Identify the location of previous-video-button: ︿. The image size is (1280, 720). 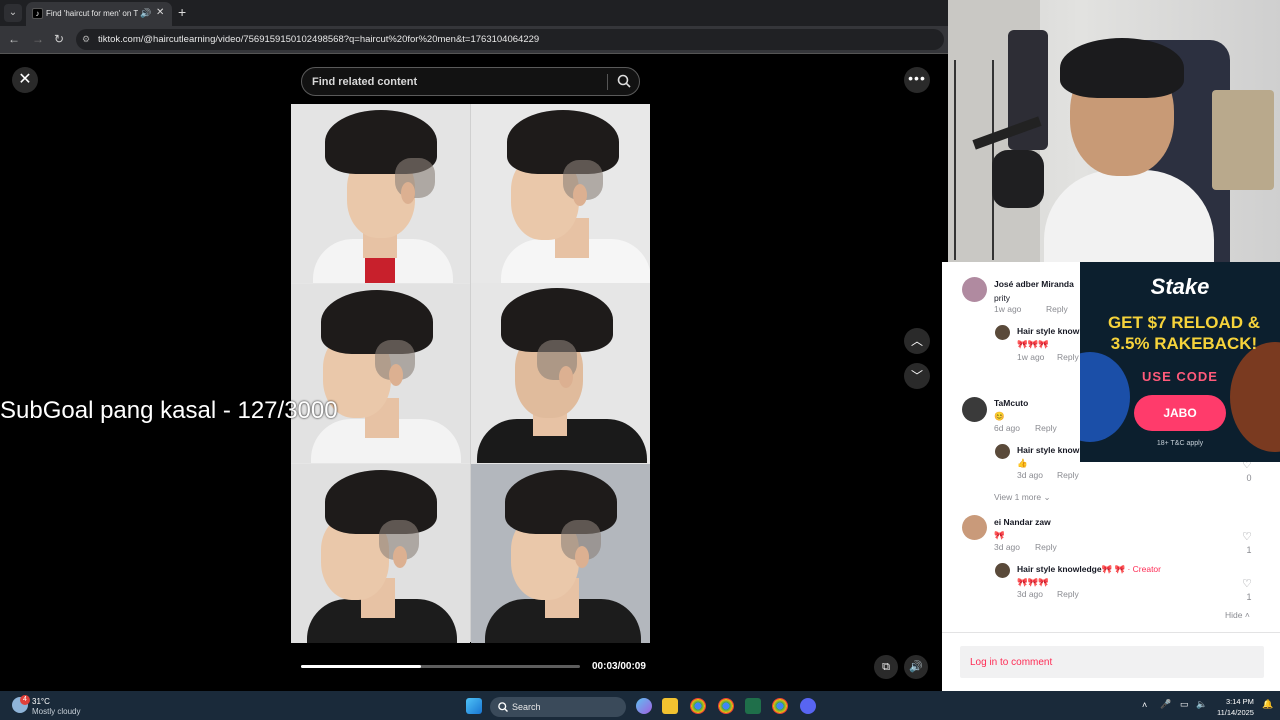
(917, 341).